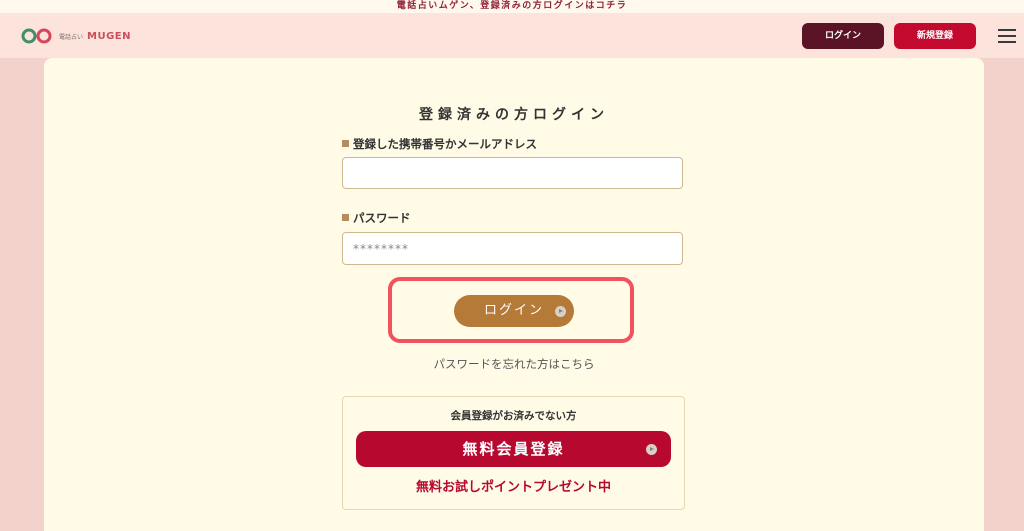 The height and width of the screenshot is (531, 1024). I want to click on logo: 電話占い MUGEN, so click(75, 36).